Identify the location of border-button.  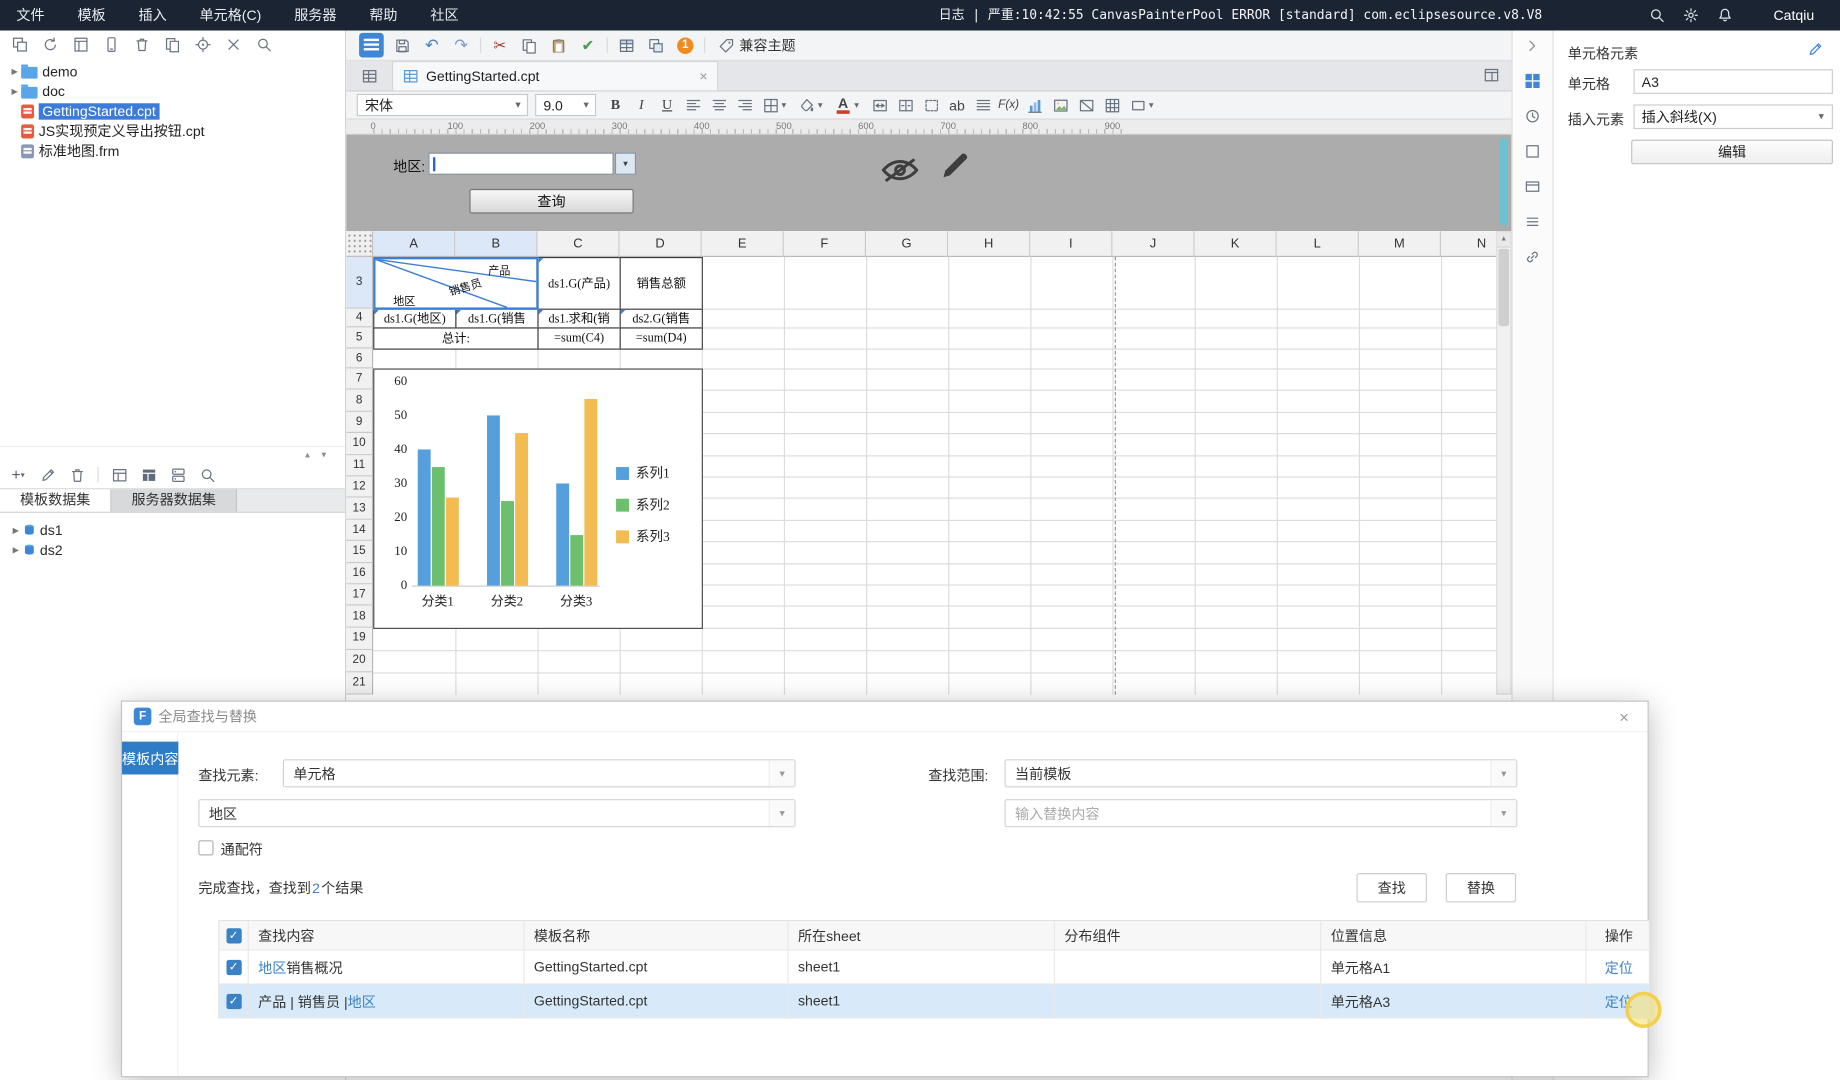
(770, 105).